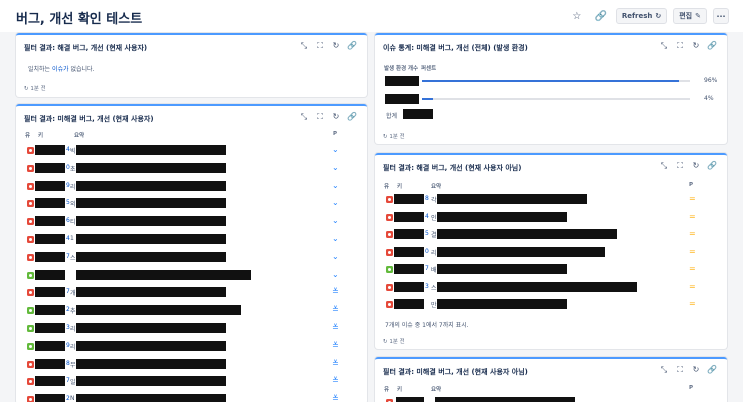 The height and width of the screenshot is (402, 743). I want to click on issue-summary: 만, so click(434, 304).